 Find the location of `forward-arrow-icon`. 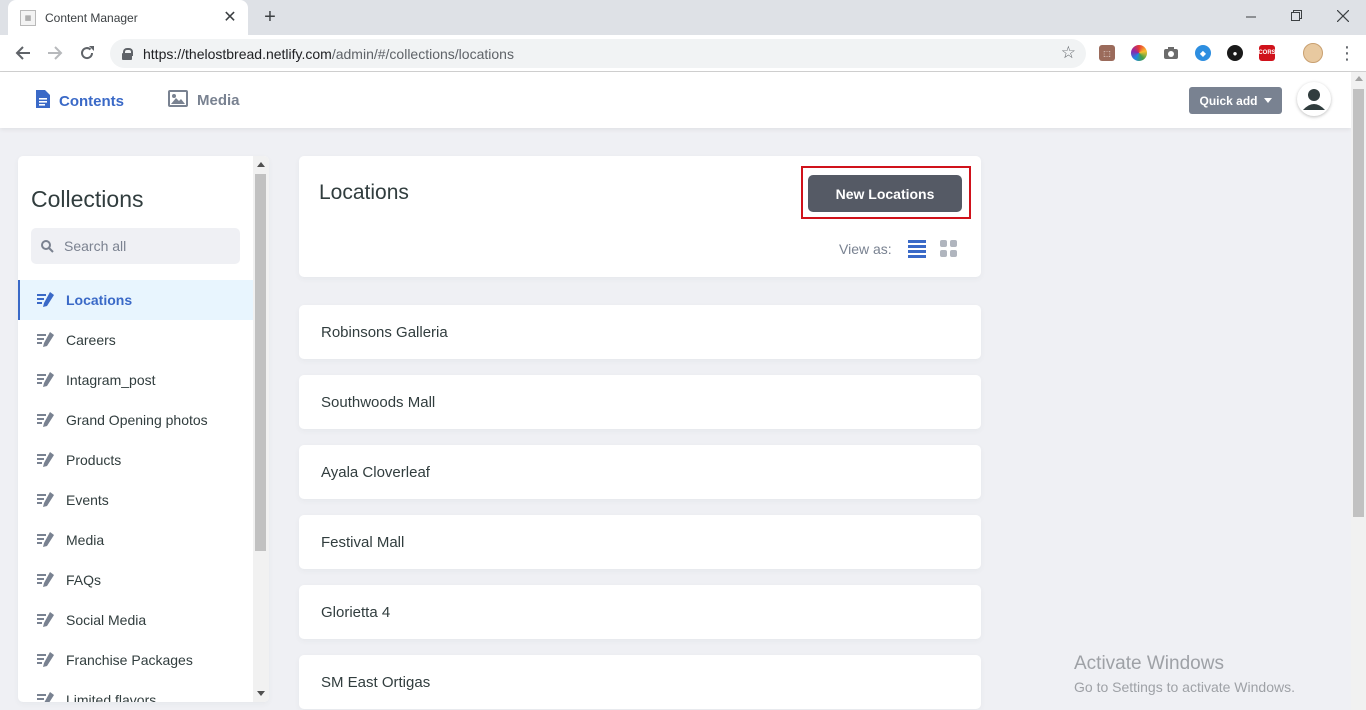

forward-arrow-icon is located at coordinates (55, 53).